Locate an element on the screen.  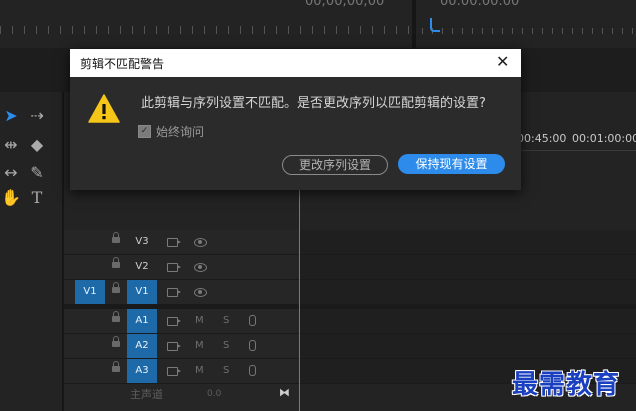
track-select-icon: ⇢ is located at coordinates (37, 116).